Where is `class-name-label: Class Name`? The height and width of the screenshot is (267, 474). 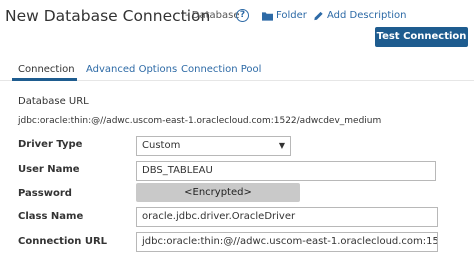
class-name-label: Class Name is located at coordinates (51, 216).